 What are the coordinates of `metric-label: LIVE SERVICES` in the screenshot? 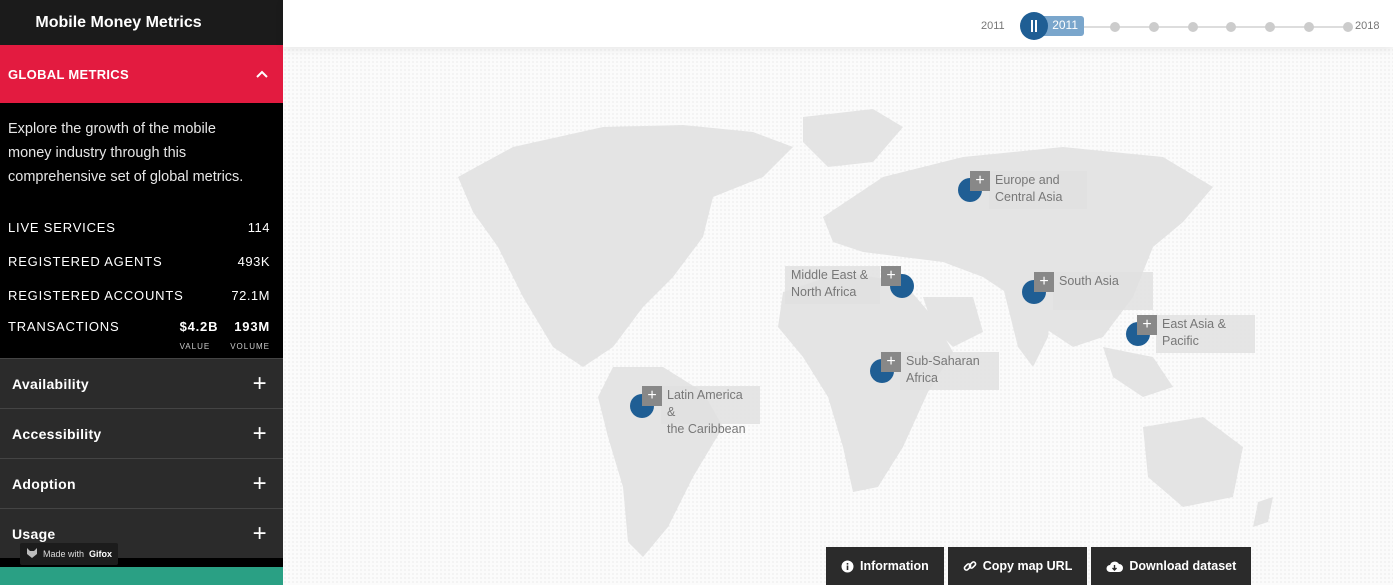 It's located at (62, 227).